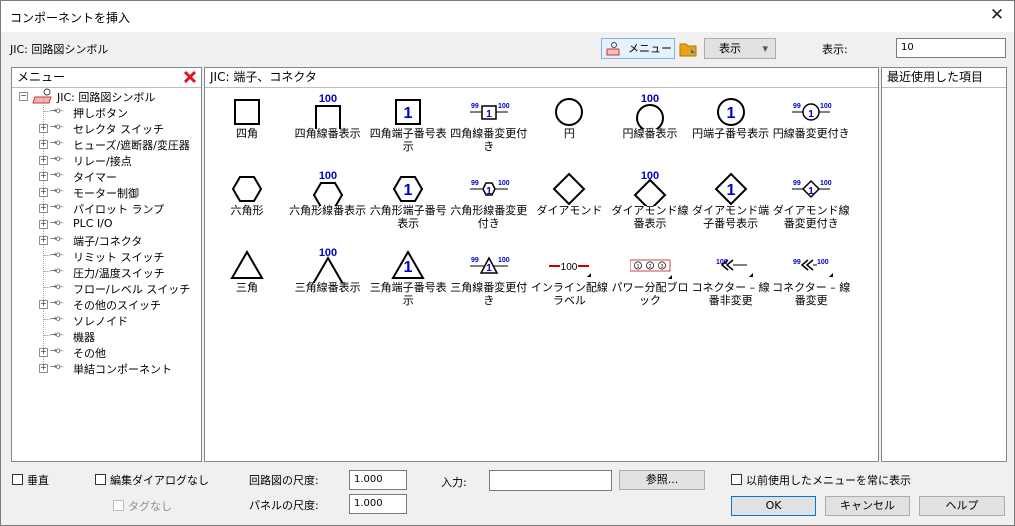  I want to click on power-block-symbol-icon: 1 2 3, so click(651, 269).